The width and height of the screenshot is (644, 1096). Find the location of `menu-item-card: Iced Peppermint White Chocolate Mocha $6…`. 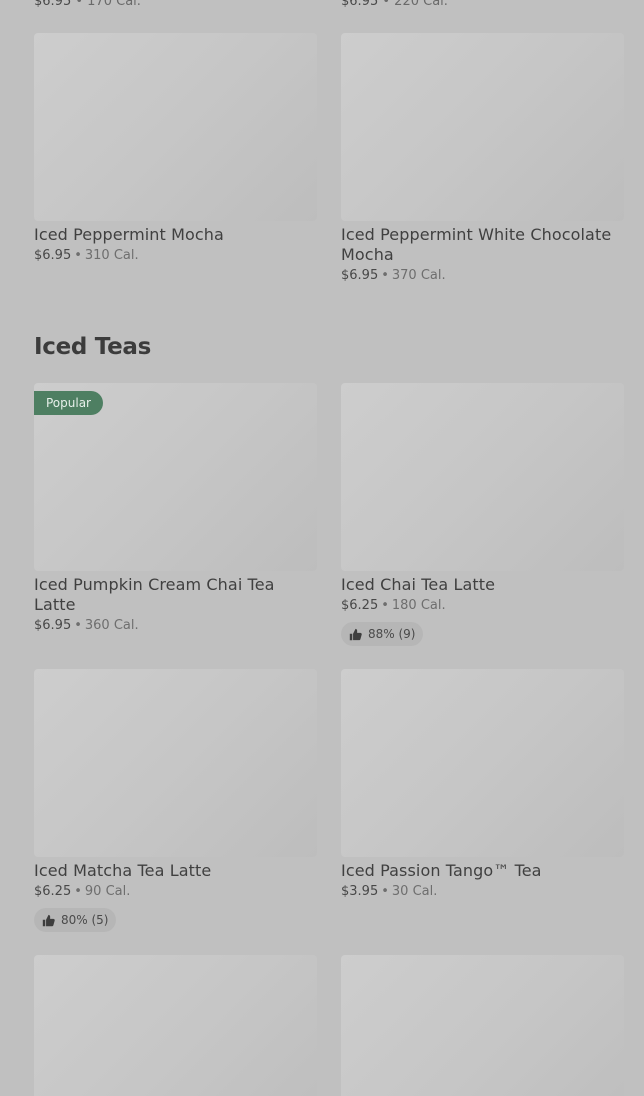

menu-item-card: Iced Peppermint White Chocolate Mocha $6… is located at coordinates (482, 158).